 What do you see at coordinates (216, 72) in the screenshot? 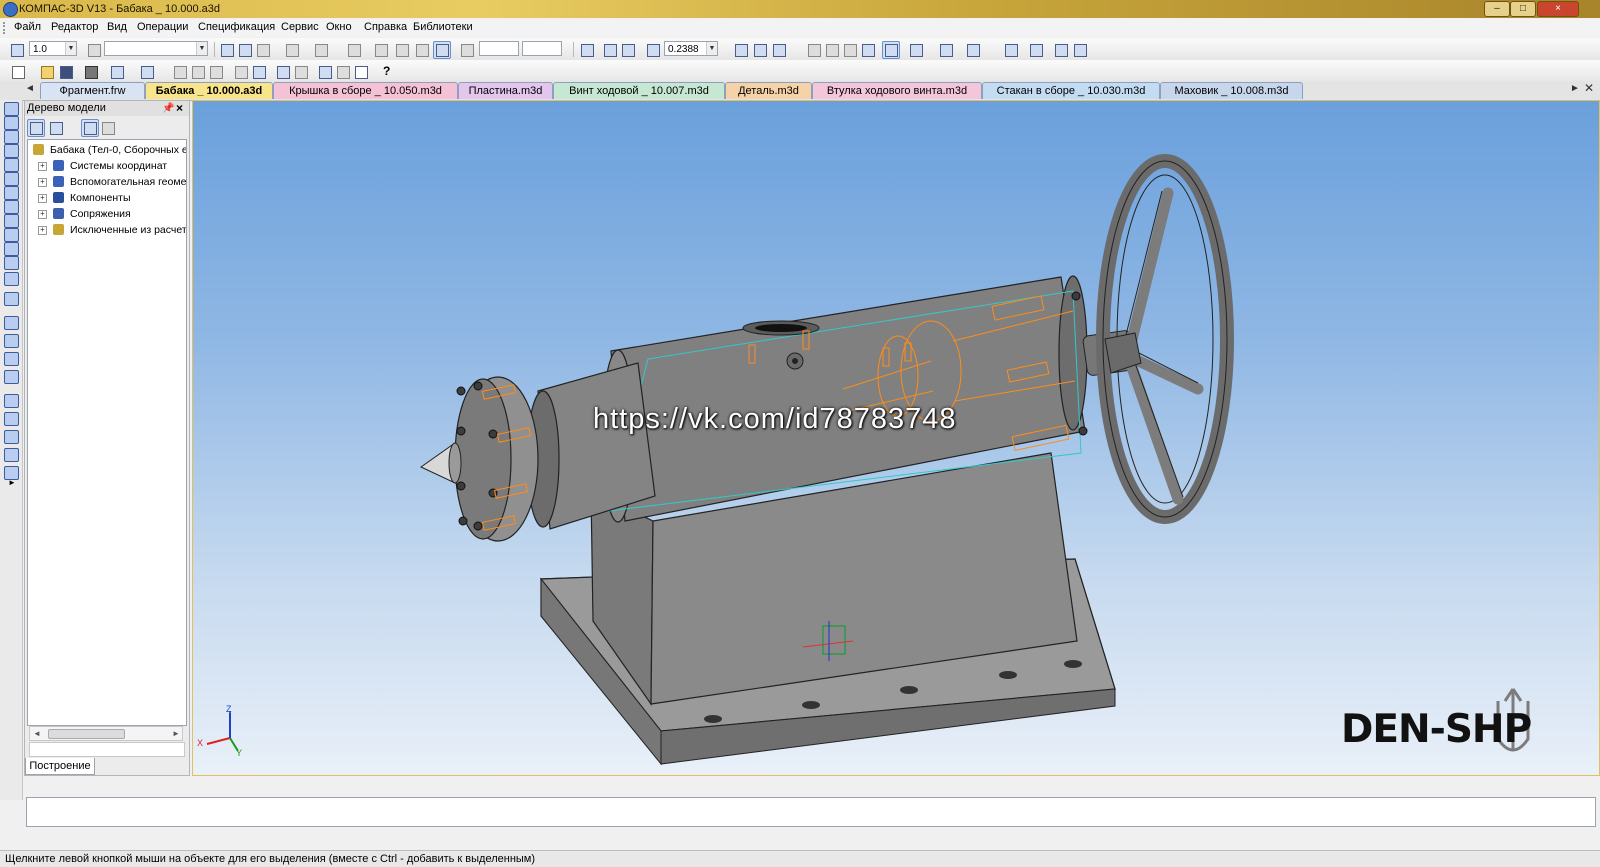
I see `paste-icon` at bounding box center [216, 72].